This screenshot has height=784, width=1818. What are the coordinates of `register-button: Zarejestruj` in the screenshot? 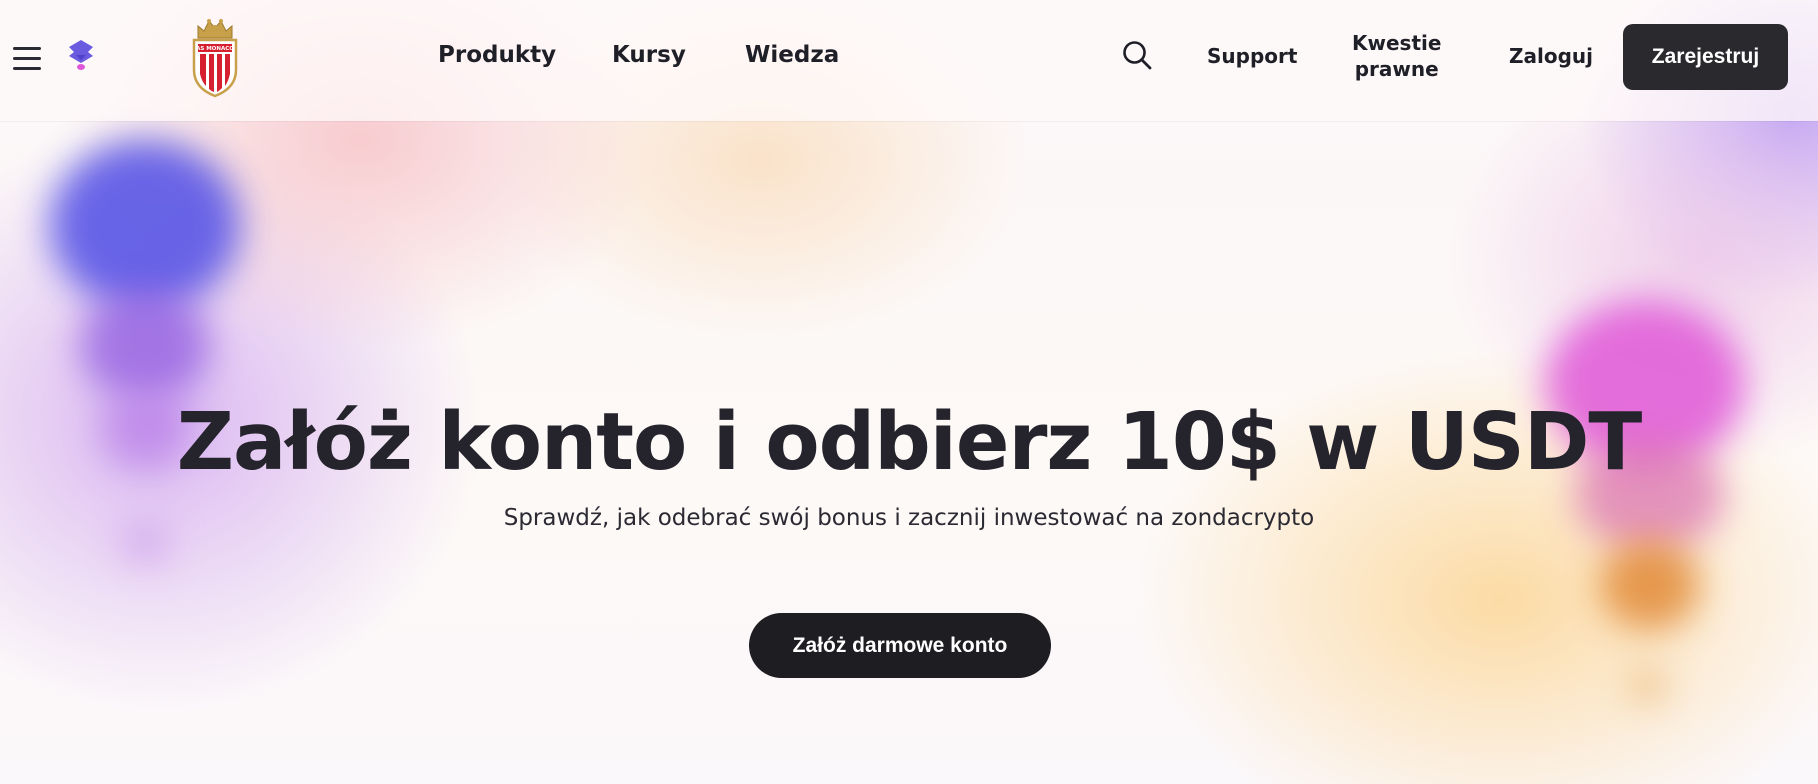 It's located at (1705, 57).